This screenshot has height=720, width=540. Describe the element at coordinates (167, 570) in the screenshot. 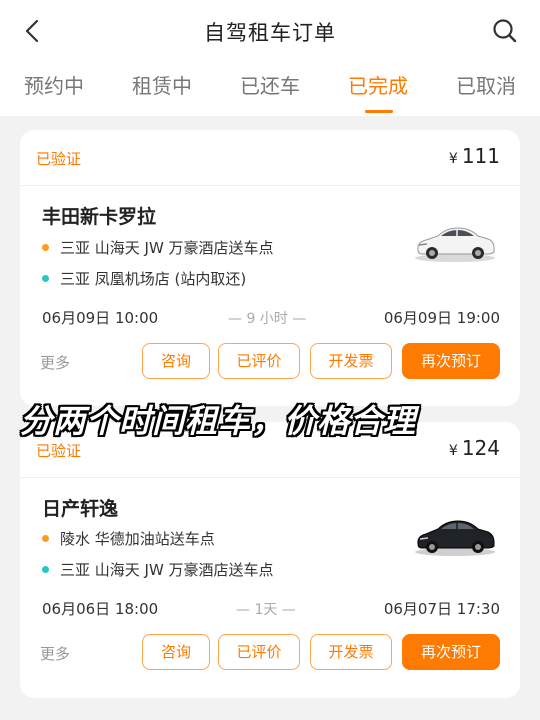

I see `return-location: 三亚 山海天 JW 万豪酒店送车点` at that location.